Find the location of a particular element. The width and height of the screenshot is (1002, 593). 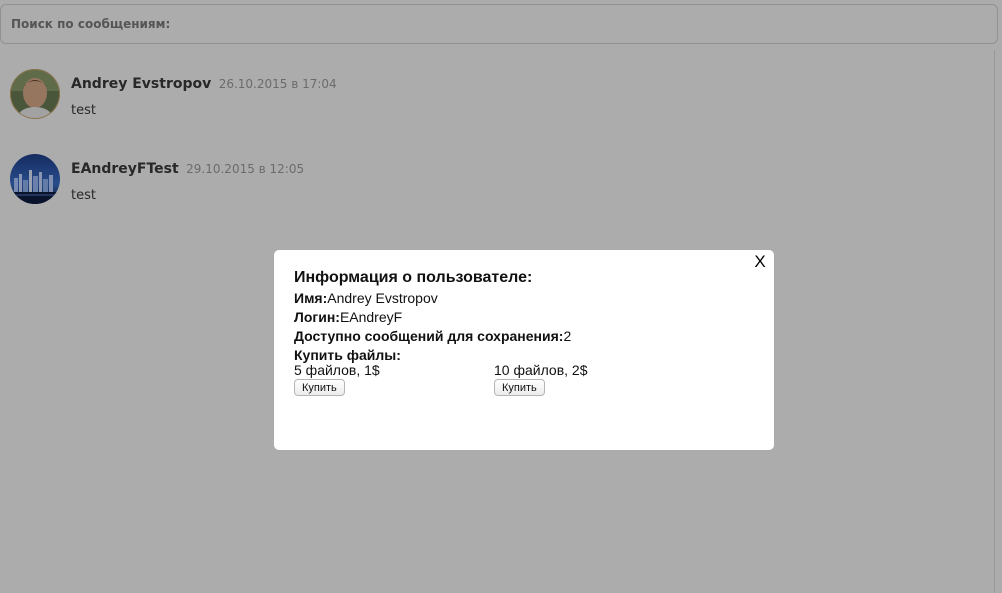

field-value: EAndreyF is located at coordinates (371, 317).